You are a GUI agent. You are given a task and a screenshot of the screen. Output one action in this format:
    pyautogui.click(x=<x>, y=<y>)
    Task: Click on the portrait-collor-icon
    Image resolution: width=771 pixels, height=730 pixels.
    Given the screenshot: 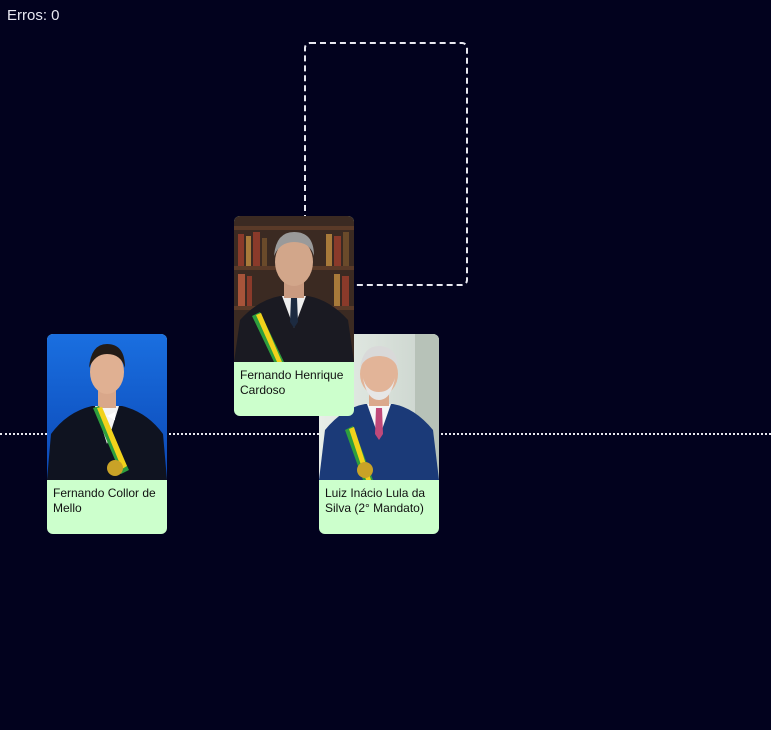 What is the action you would take?
    pyautogui.click(x=107, y=407)
    